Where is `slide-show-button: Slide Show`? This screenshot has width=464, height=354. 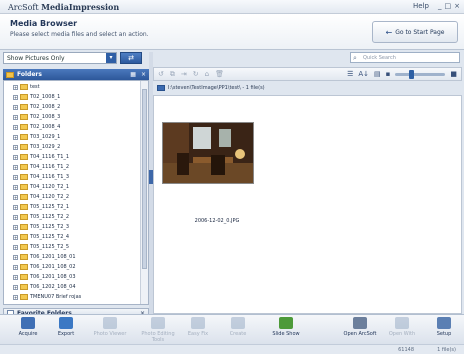
slide-show-button: Slide Show is located at coordinates (286, 330).